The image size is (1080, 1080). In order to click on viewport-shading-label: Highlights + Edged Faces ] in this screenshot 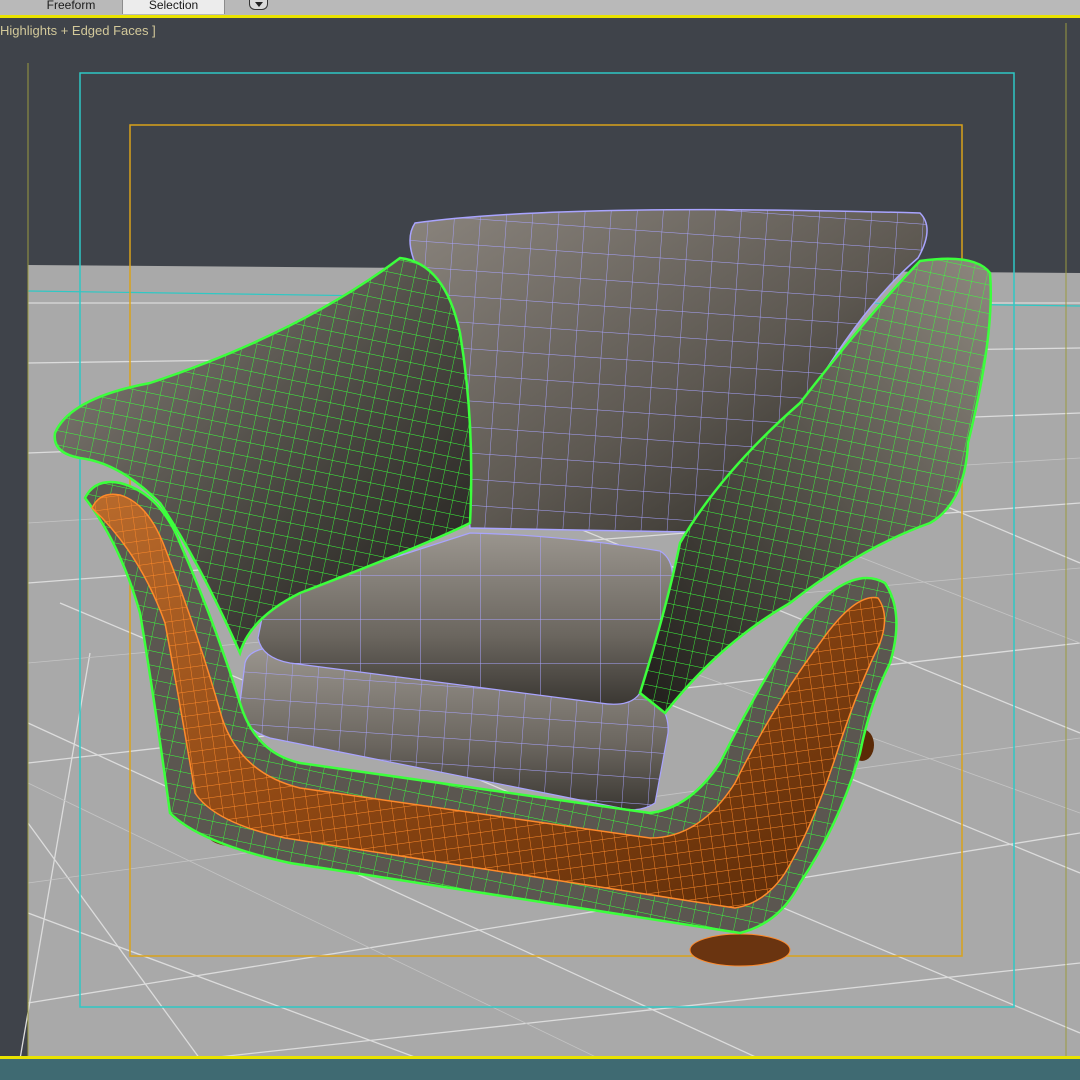, I will do `click(78, 30)`.